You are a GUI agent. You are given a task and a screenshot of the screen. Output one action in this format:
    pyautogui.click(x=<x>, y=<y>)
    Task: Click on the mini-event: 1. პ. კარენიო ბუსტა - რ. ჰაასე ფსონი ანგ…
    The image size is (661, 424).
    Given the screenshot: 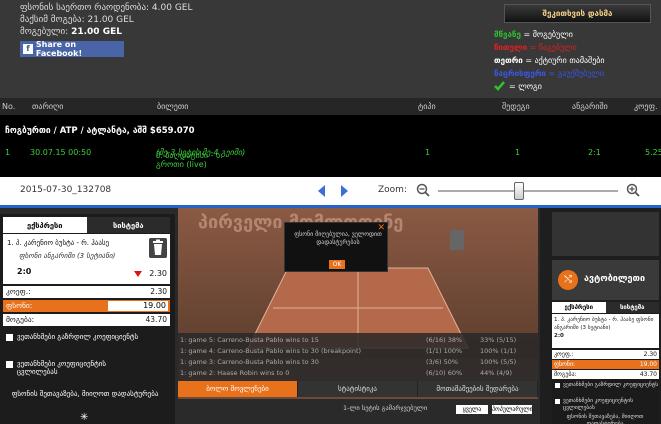 What is the action you would take?
    pyautogui.click(x=605, y=331)
    